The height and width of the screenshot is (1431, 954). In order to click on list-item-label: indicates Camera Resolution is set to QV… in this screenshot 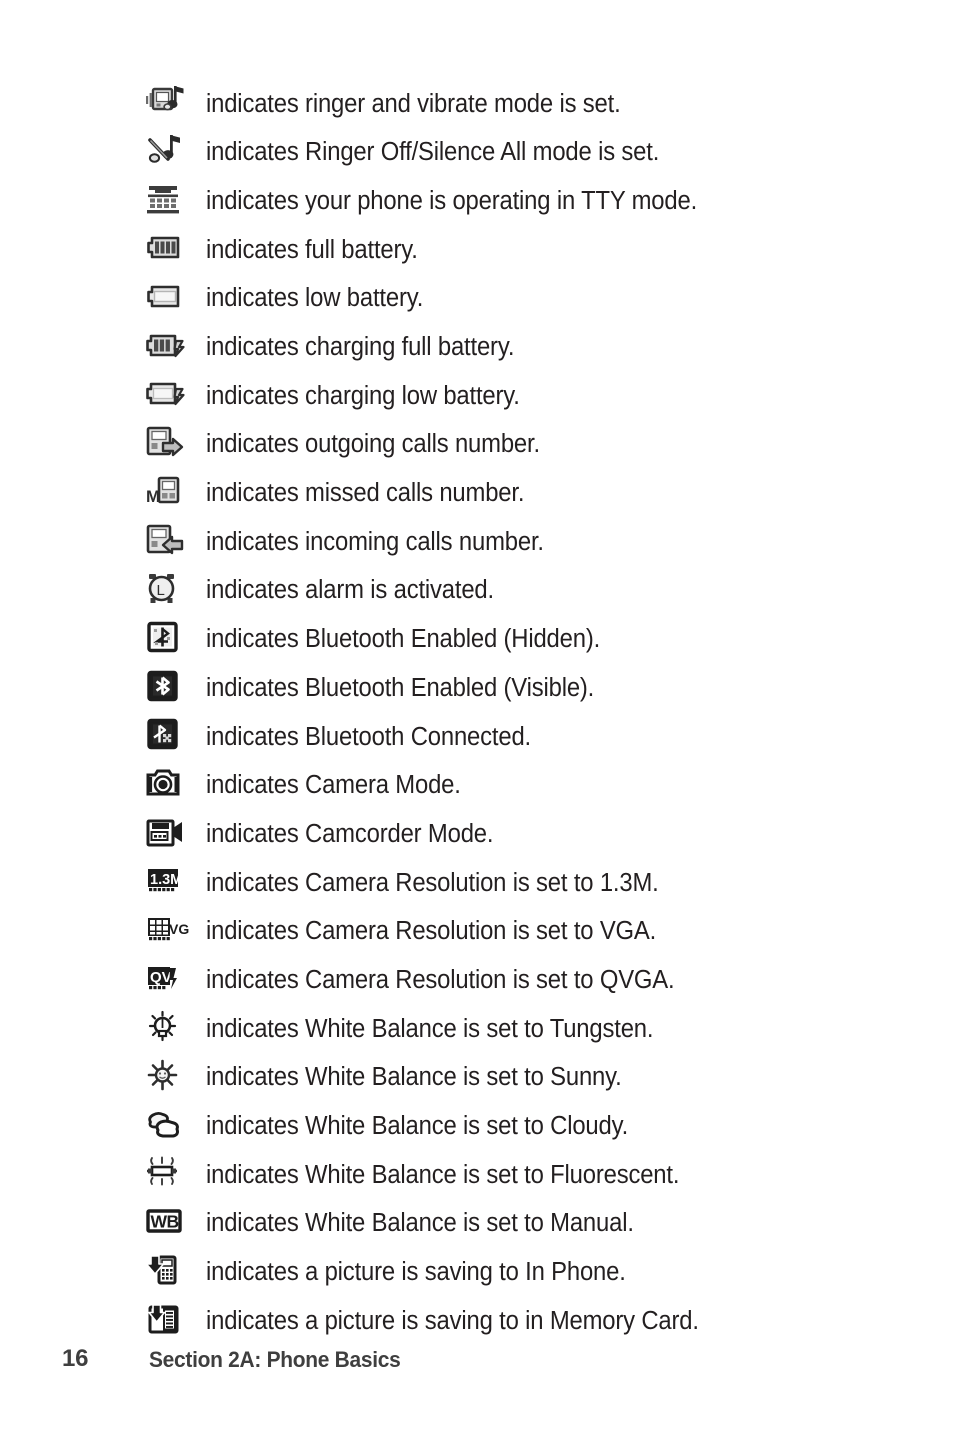, I will do `click(440, 979)`.